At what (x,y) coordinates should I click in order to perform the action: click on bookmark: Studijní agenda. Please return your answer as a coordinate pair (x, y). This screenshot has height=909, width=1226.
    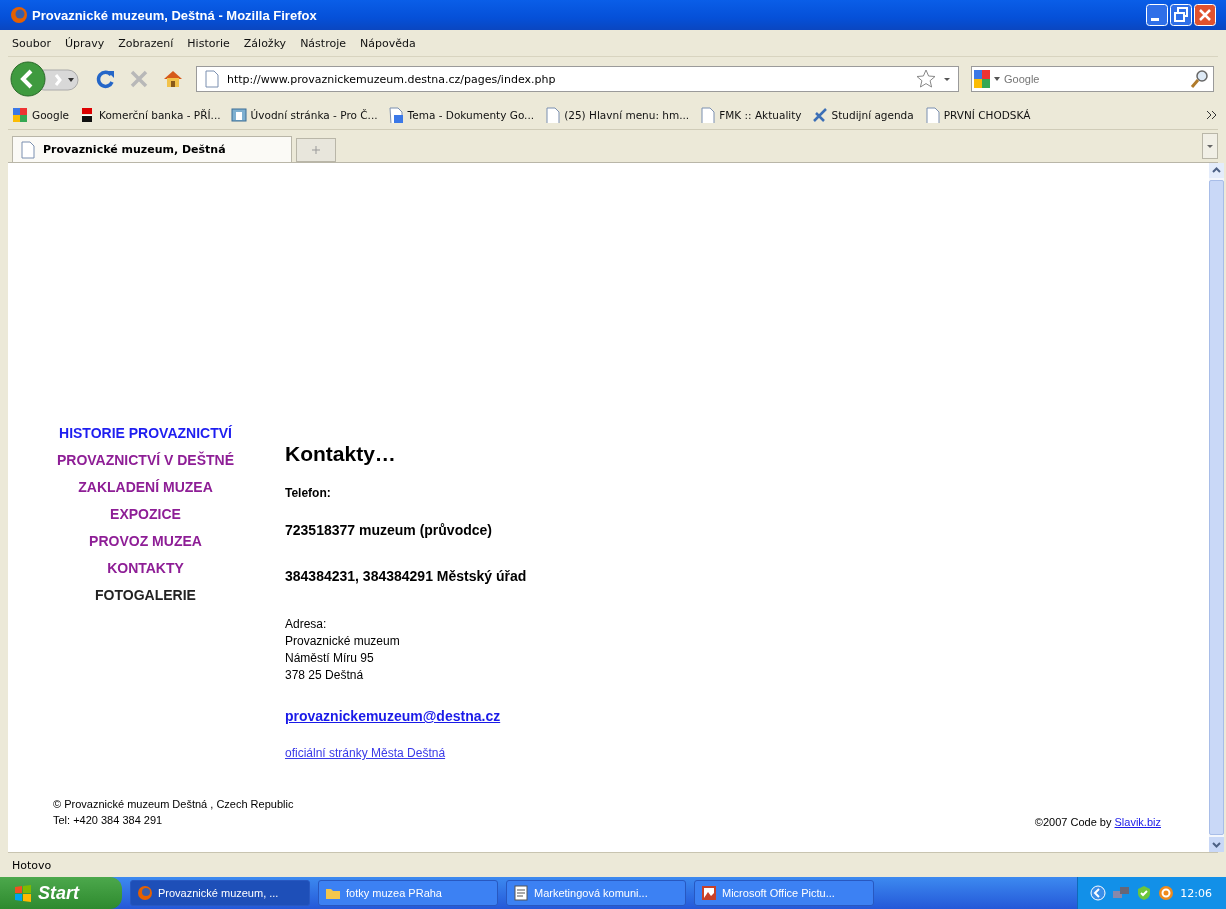
    Looking at the image, I should click on (862, 115).